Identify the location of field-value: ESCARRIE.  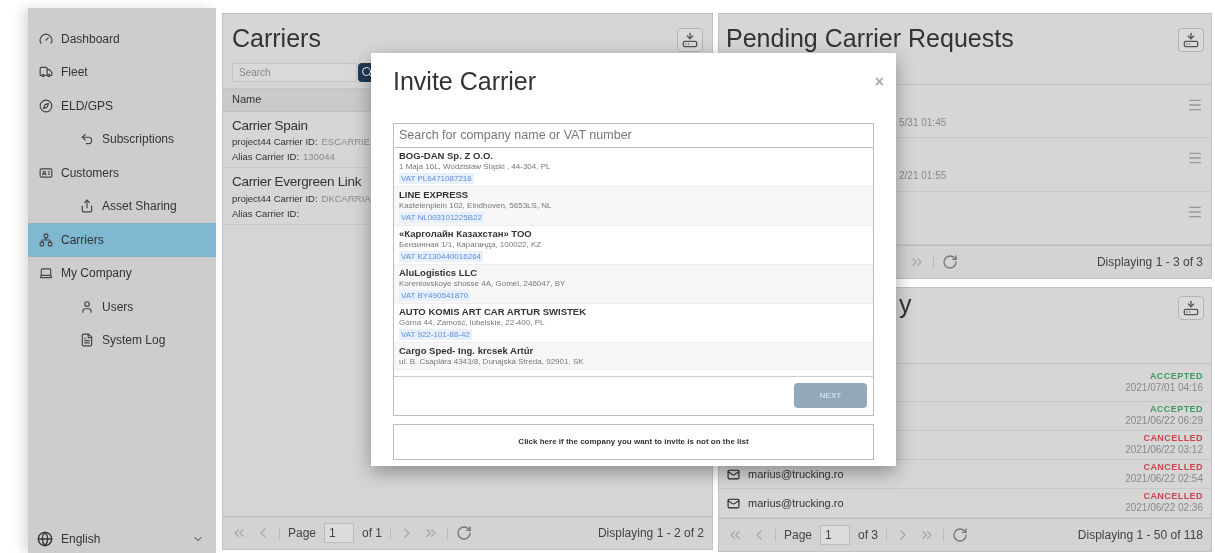
(346, 142).